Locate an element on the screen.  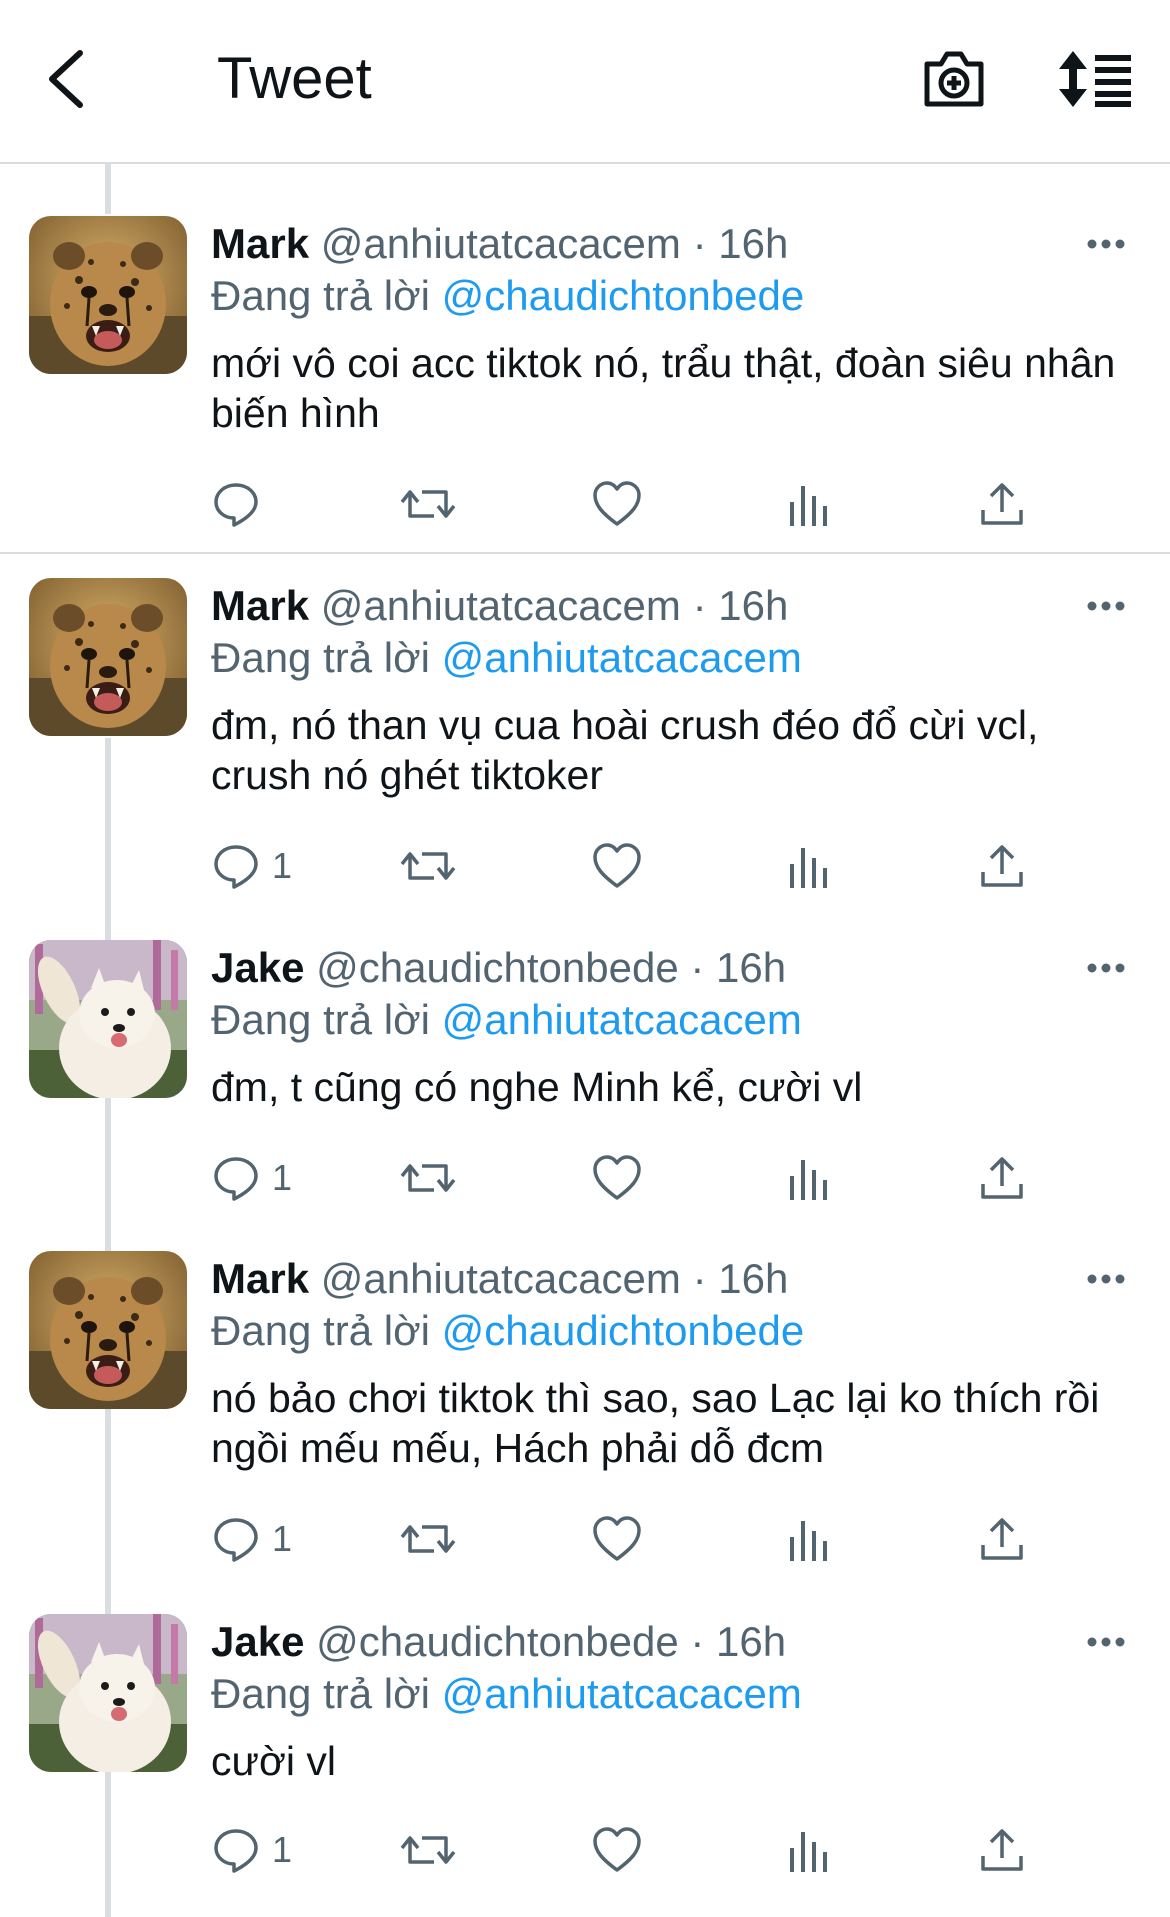
back-button is located at coordinates (66, 79).